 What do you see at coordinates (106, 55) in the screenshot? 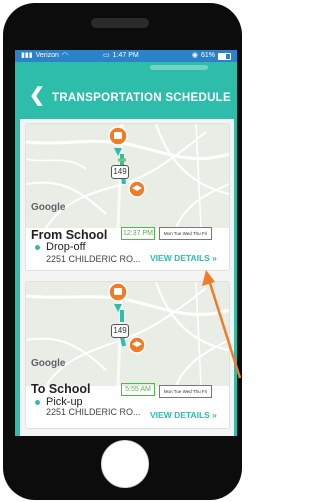
I see `screen-icon: ▭` at bounding box center [106, 55].